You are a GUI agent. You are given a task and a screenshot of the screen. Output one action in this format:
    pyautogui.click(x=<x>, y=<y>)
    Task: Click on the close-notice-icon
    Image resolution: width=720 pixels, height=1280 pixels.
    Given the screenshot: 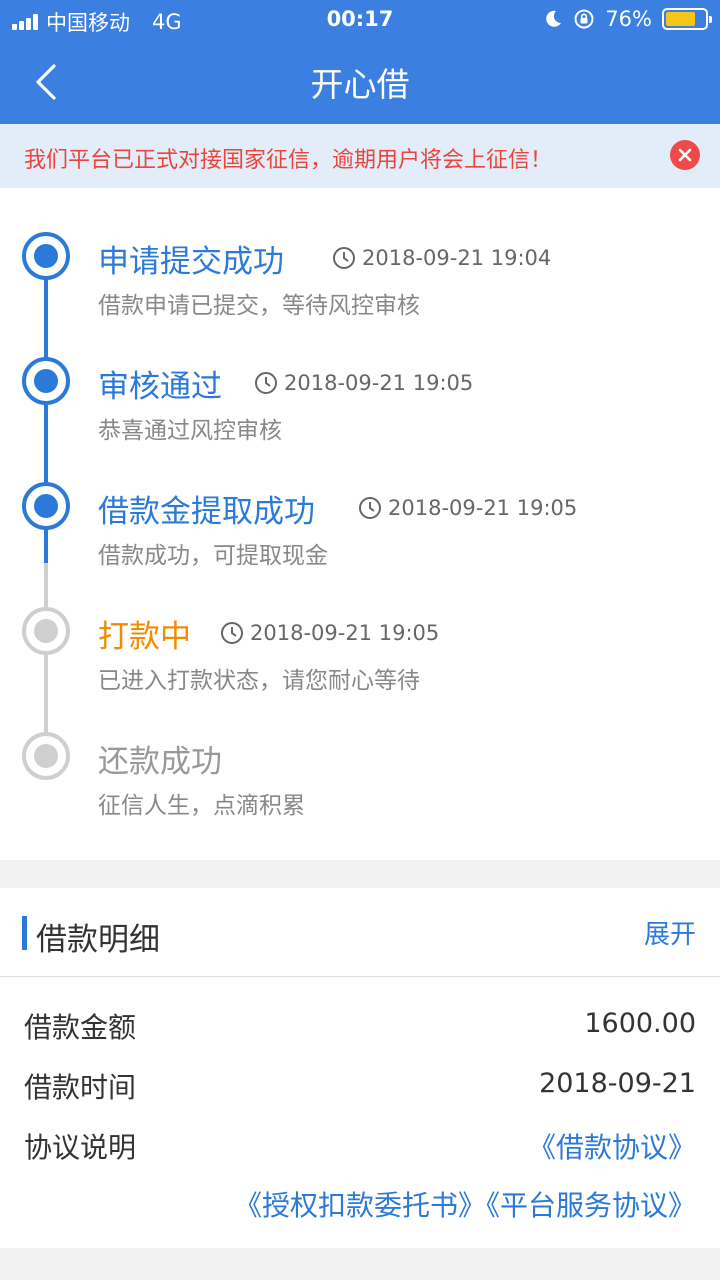 What is the action you would take?
    pyautogui.click(x=685, y=155)
    